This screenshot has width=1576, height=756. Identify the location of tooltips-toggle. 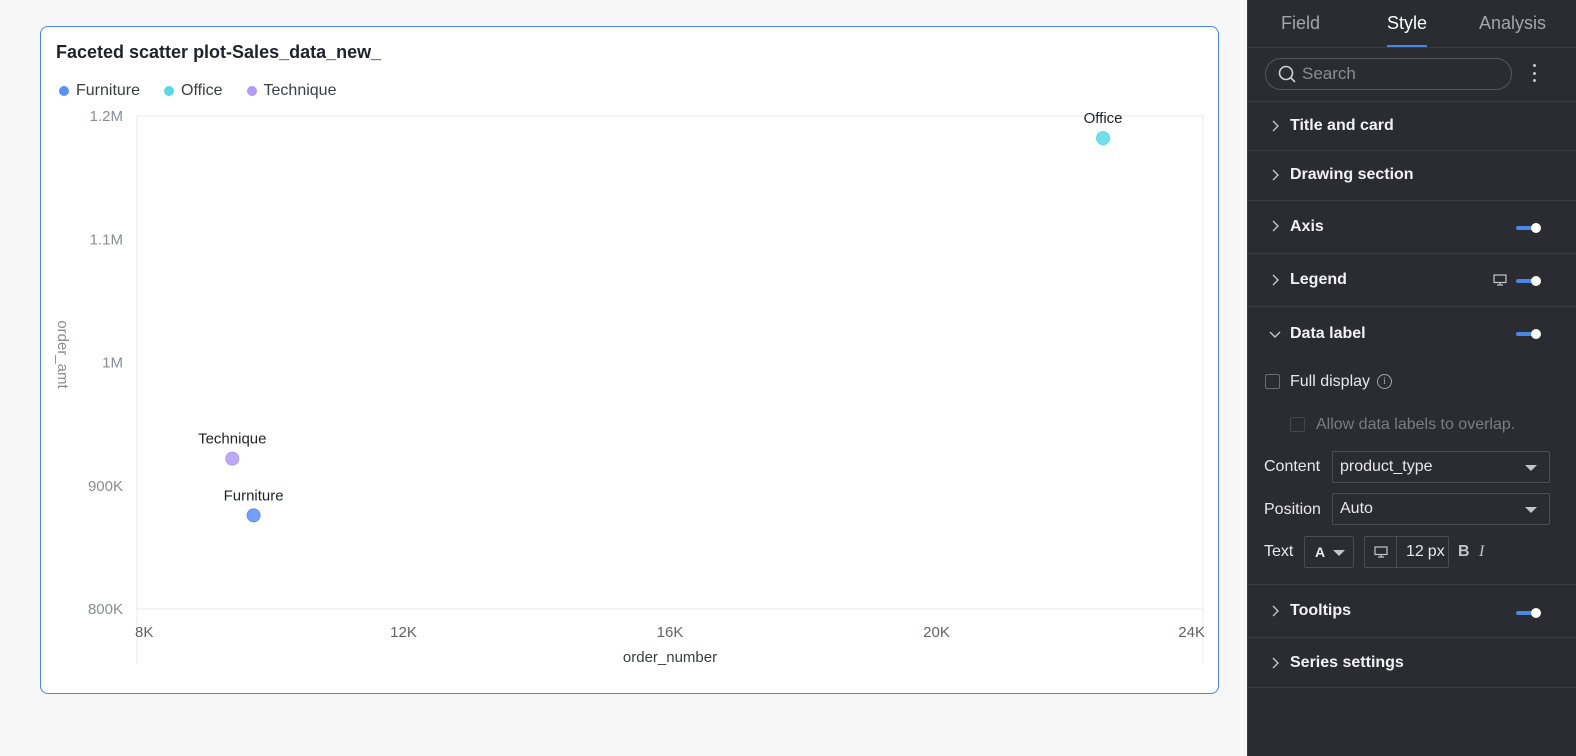
(1529, 613).